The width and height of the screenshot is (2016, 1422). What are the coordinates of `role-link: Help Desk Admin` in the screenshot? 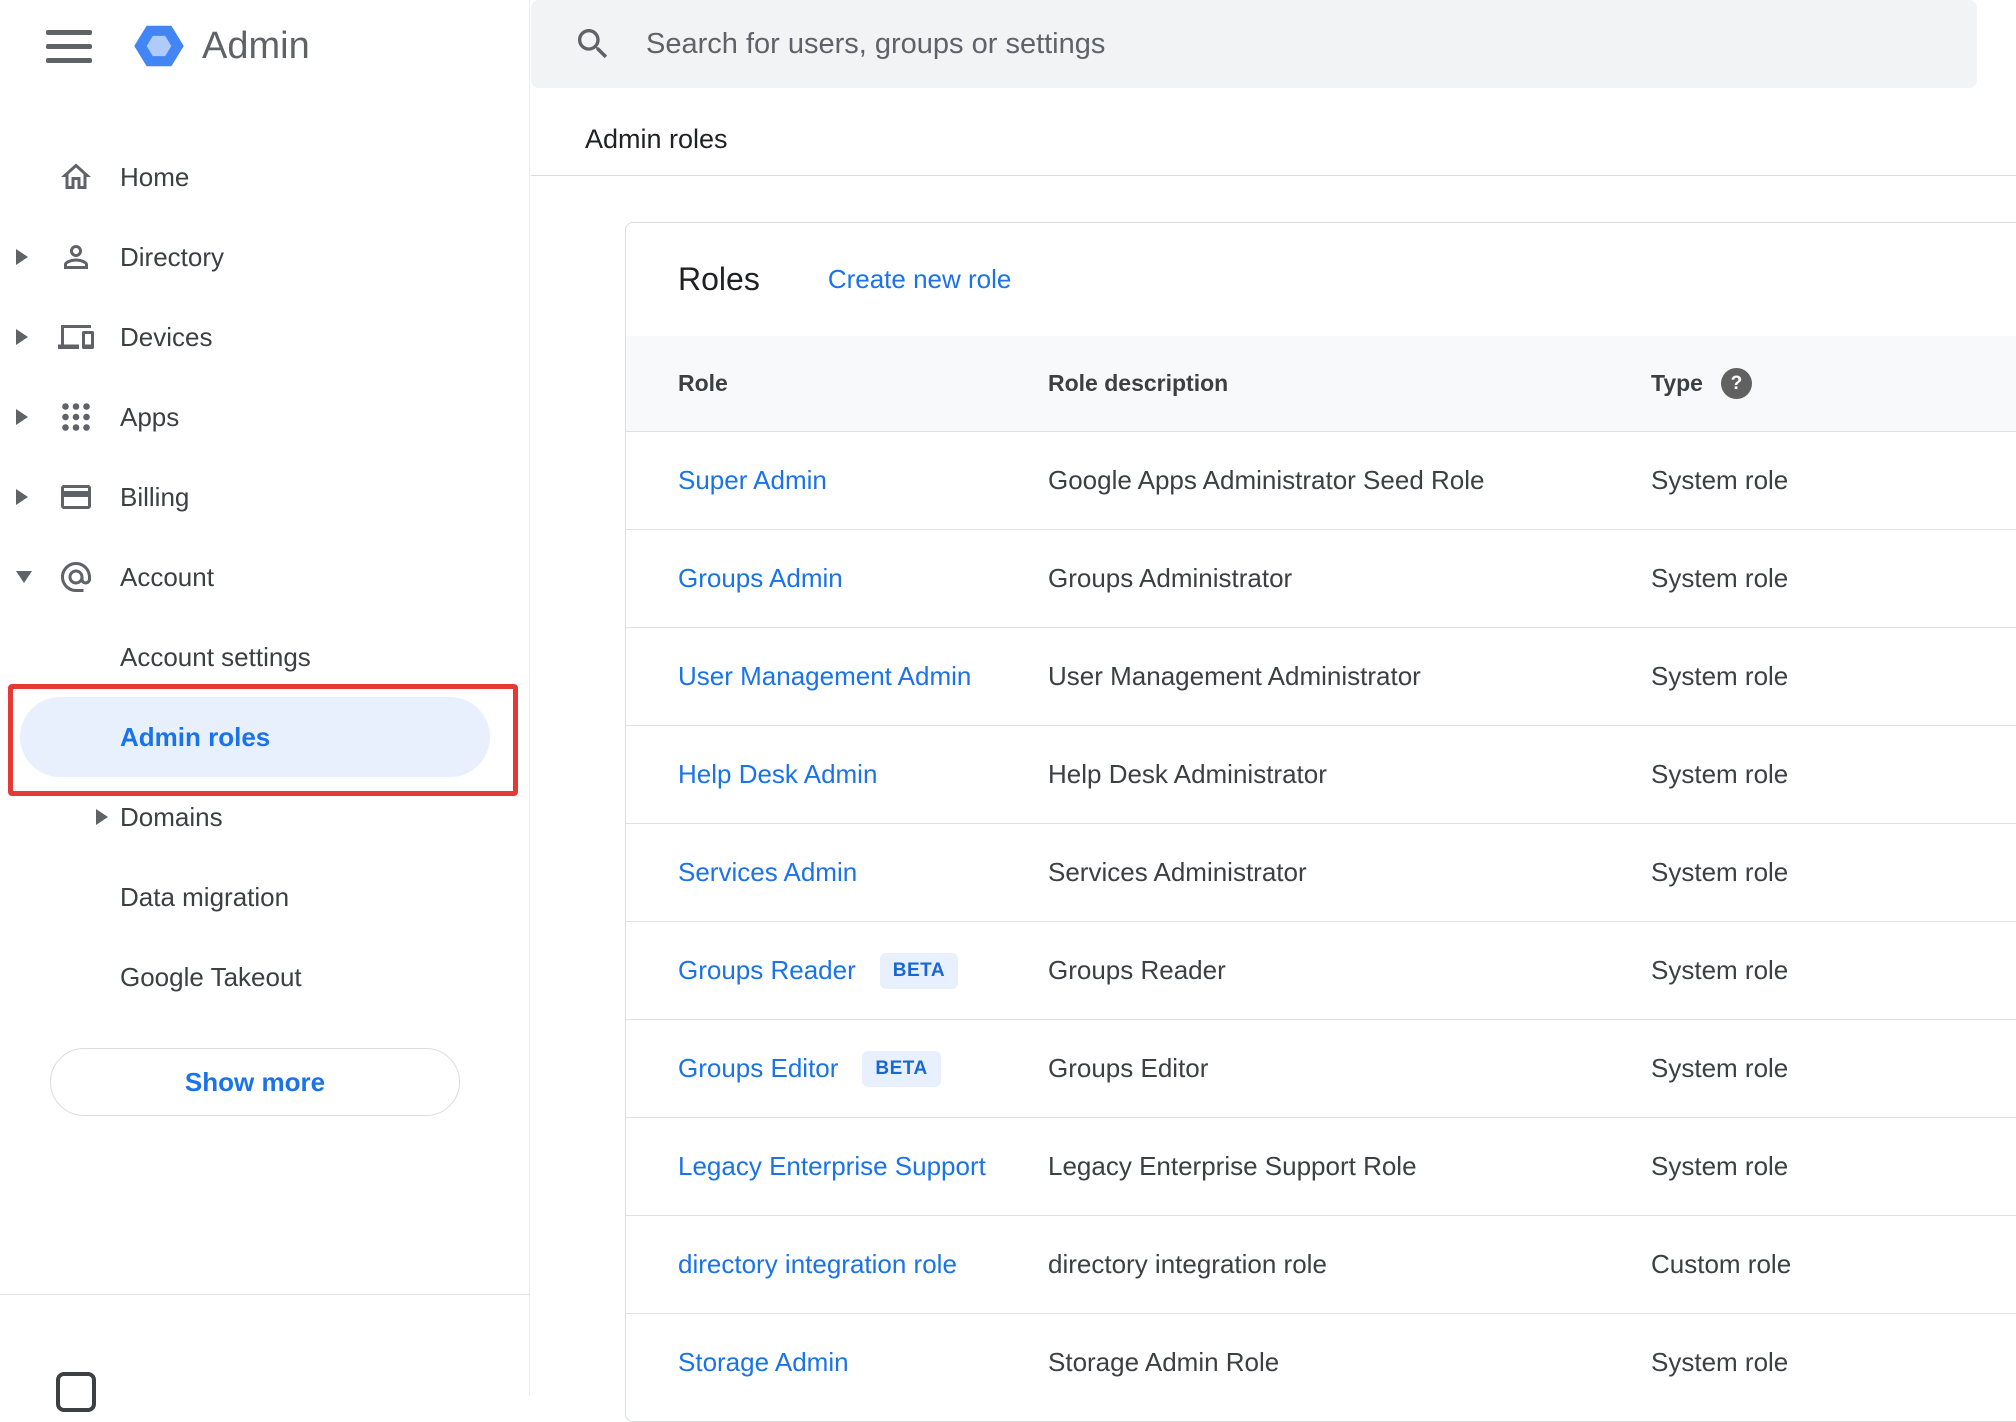 It's located at (777, 774).